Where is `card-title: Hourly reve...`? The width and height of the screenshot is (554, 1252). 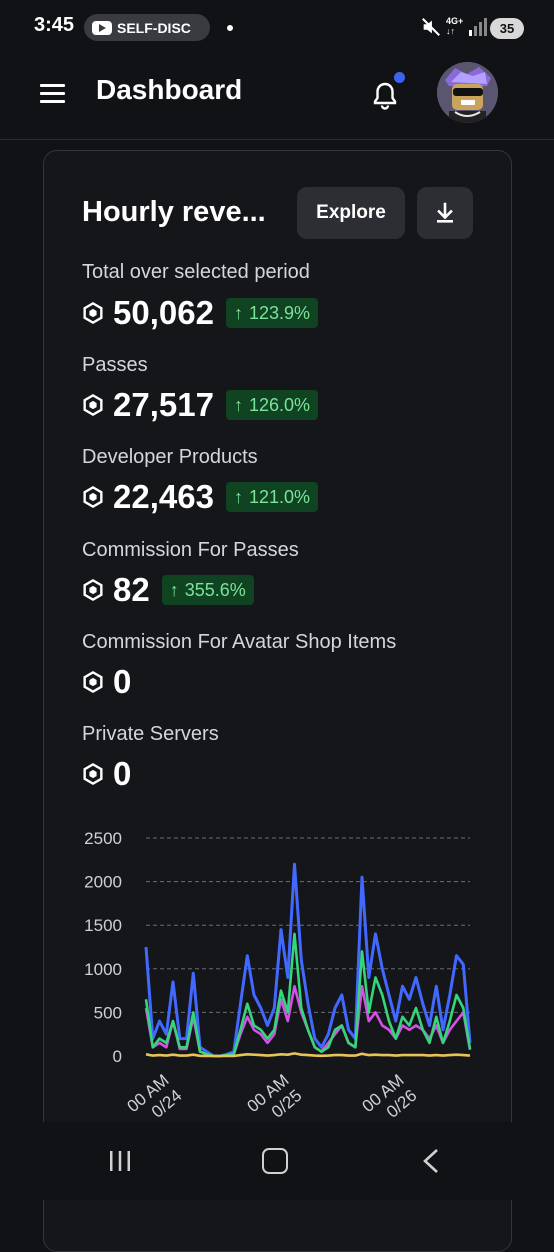
card-title: Hourly reve... is located at coordinates (174, 212).